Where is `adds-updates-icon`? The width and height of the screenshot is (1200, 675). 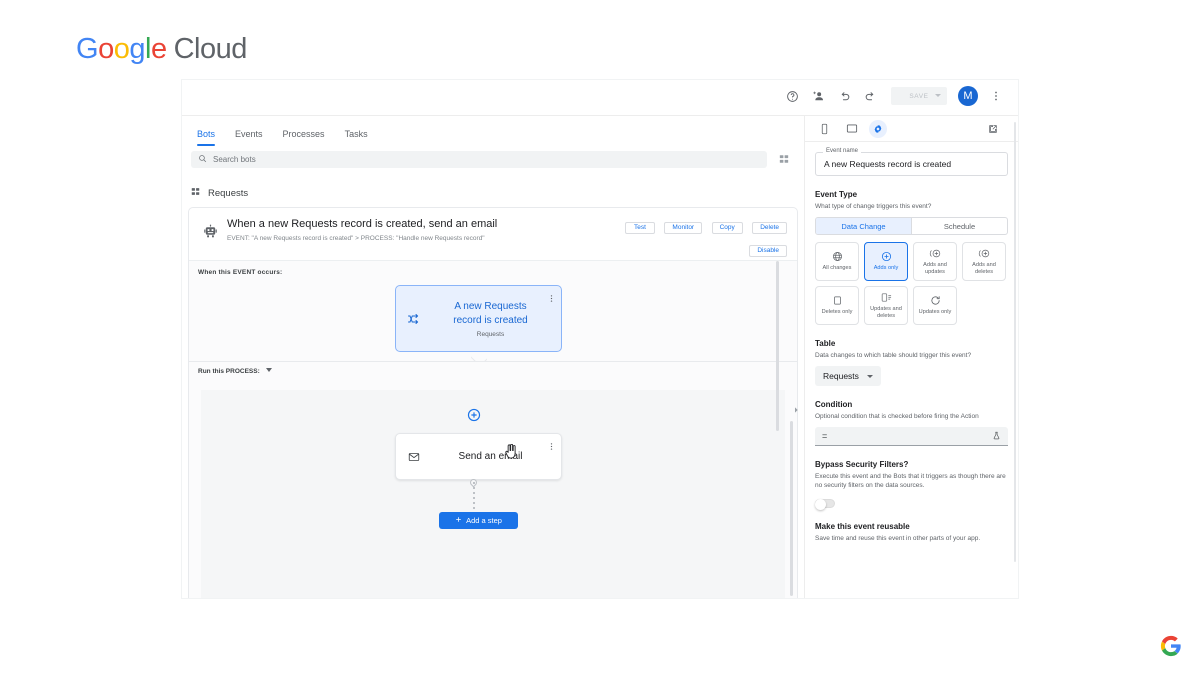
adds-updates-icon is located at coordinates (935, 253).